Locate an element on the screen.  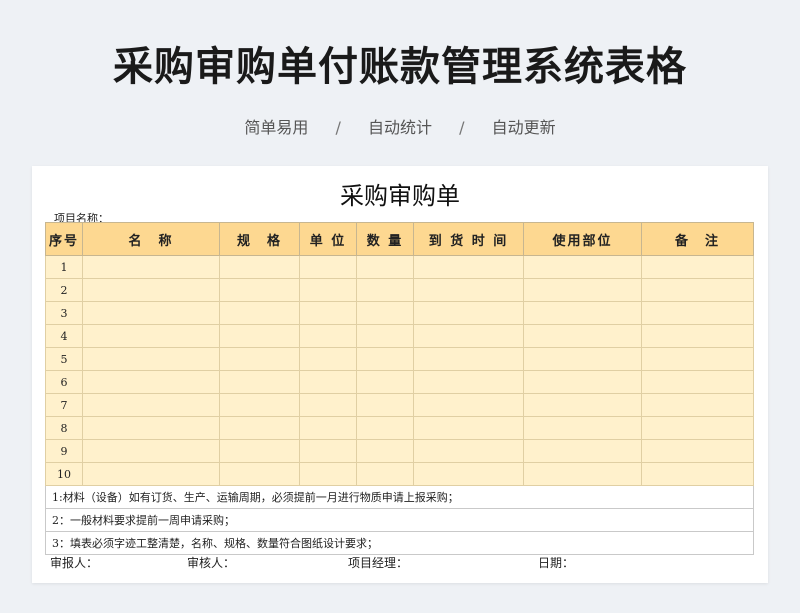
header-usage-location: 使用部位 is located at coordinates (582, 239).